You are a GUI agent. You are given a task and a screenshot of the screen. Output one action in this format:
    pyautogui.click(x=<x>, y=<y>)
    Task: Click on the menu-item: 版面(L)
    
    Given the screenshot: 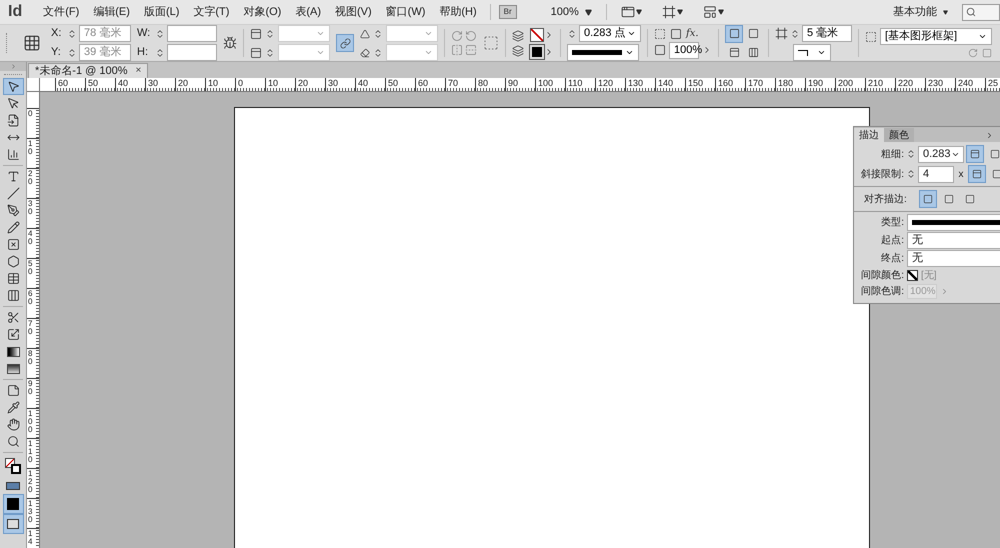 What is the action you would take?
    pyautogui.click(x=161, y=12)
    